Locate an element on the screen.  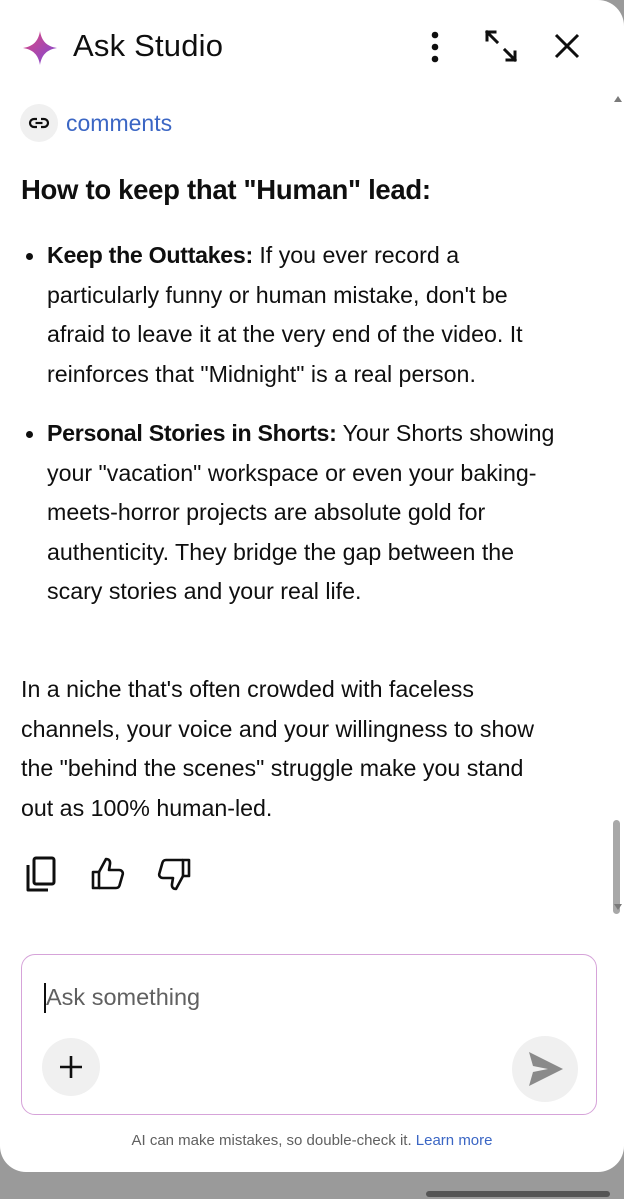
plus-icon is located at coordinates (71, 1067).